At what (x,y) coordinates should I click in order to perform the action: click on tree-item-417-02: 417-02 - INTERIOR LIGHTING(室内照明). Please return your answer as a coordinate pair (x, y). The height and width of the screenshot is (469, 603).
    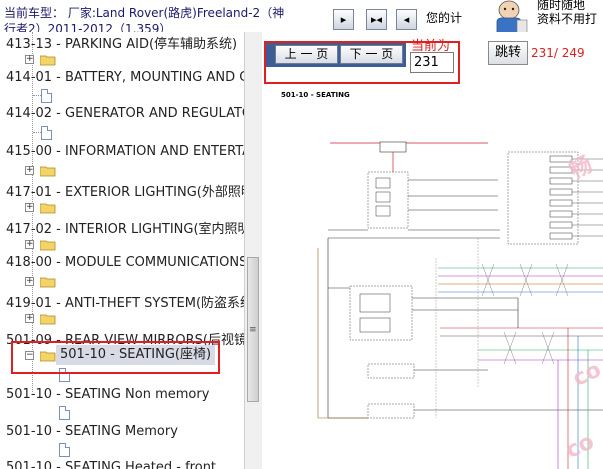
    Looking at the image, I should click on (125, 227).